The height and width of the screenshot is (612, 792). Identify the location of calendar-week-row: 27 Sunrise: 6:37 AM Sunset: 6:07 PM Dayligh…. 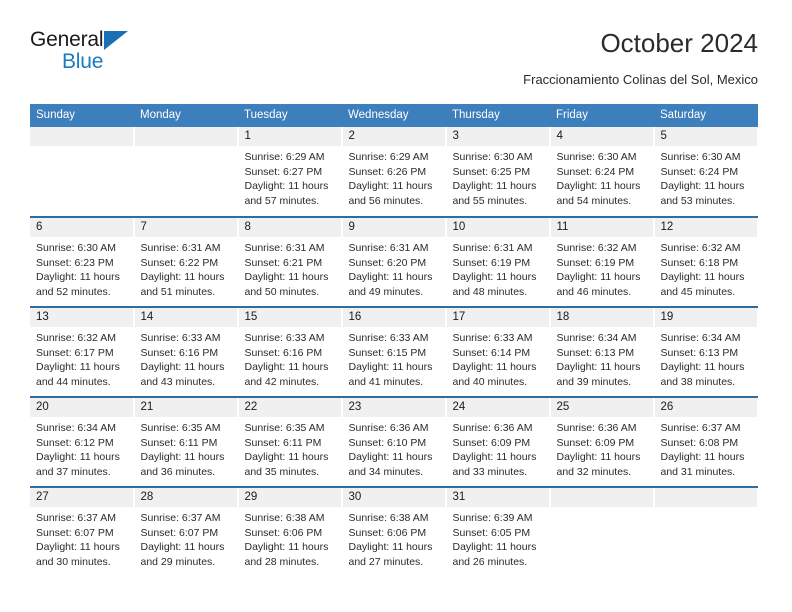
(394, 531).